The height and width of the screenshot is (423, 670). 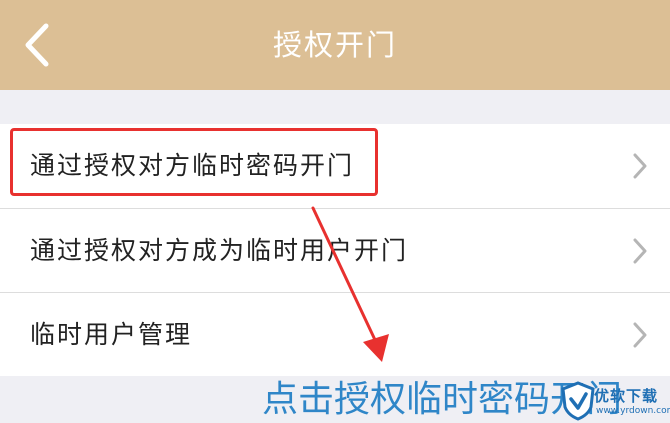 What do you see at coordinates (626, 396) in the screenshot?
I see `watermark-brand: 优软下载` at bounding box center [626, 396].